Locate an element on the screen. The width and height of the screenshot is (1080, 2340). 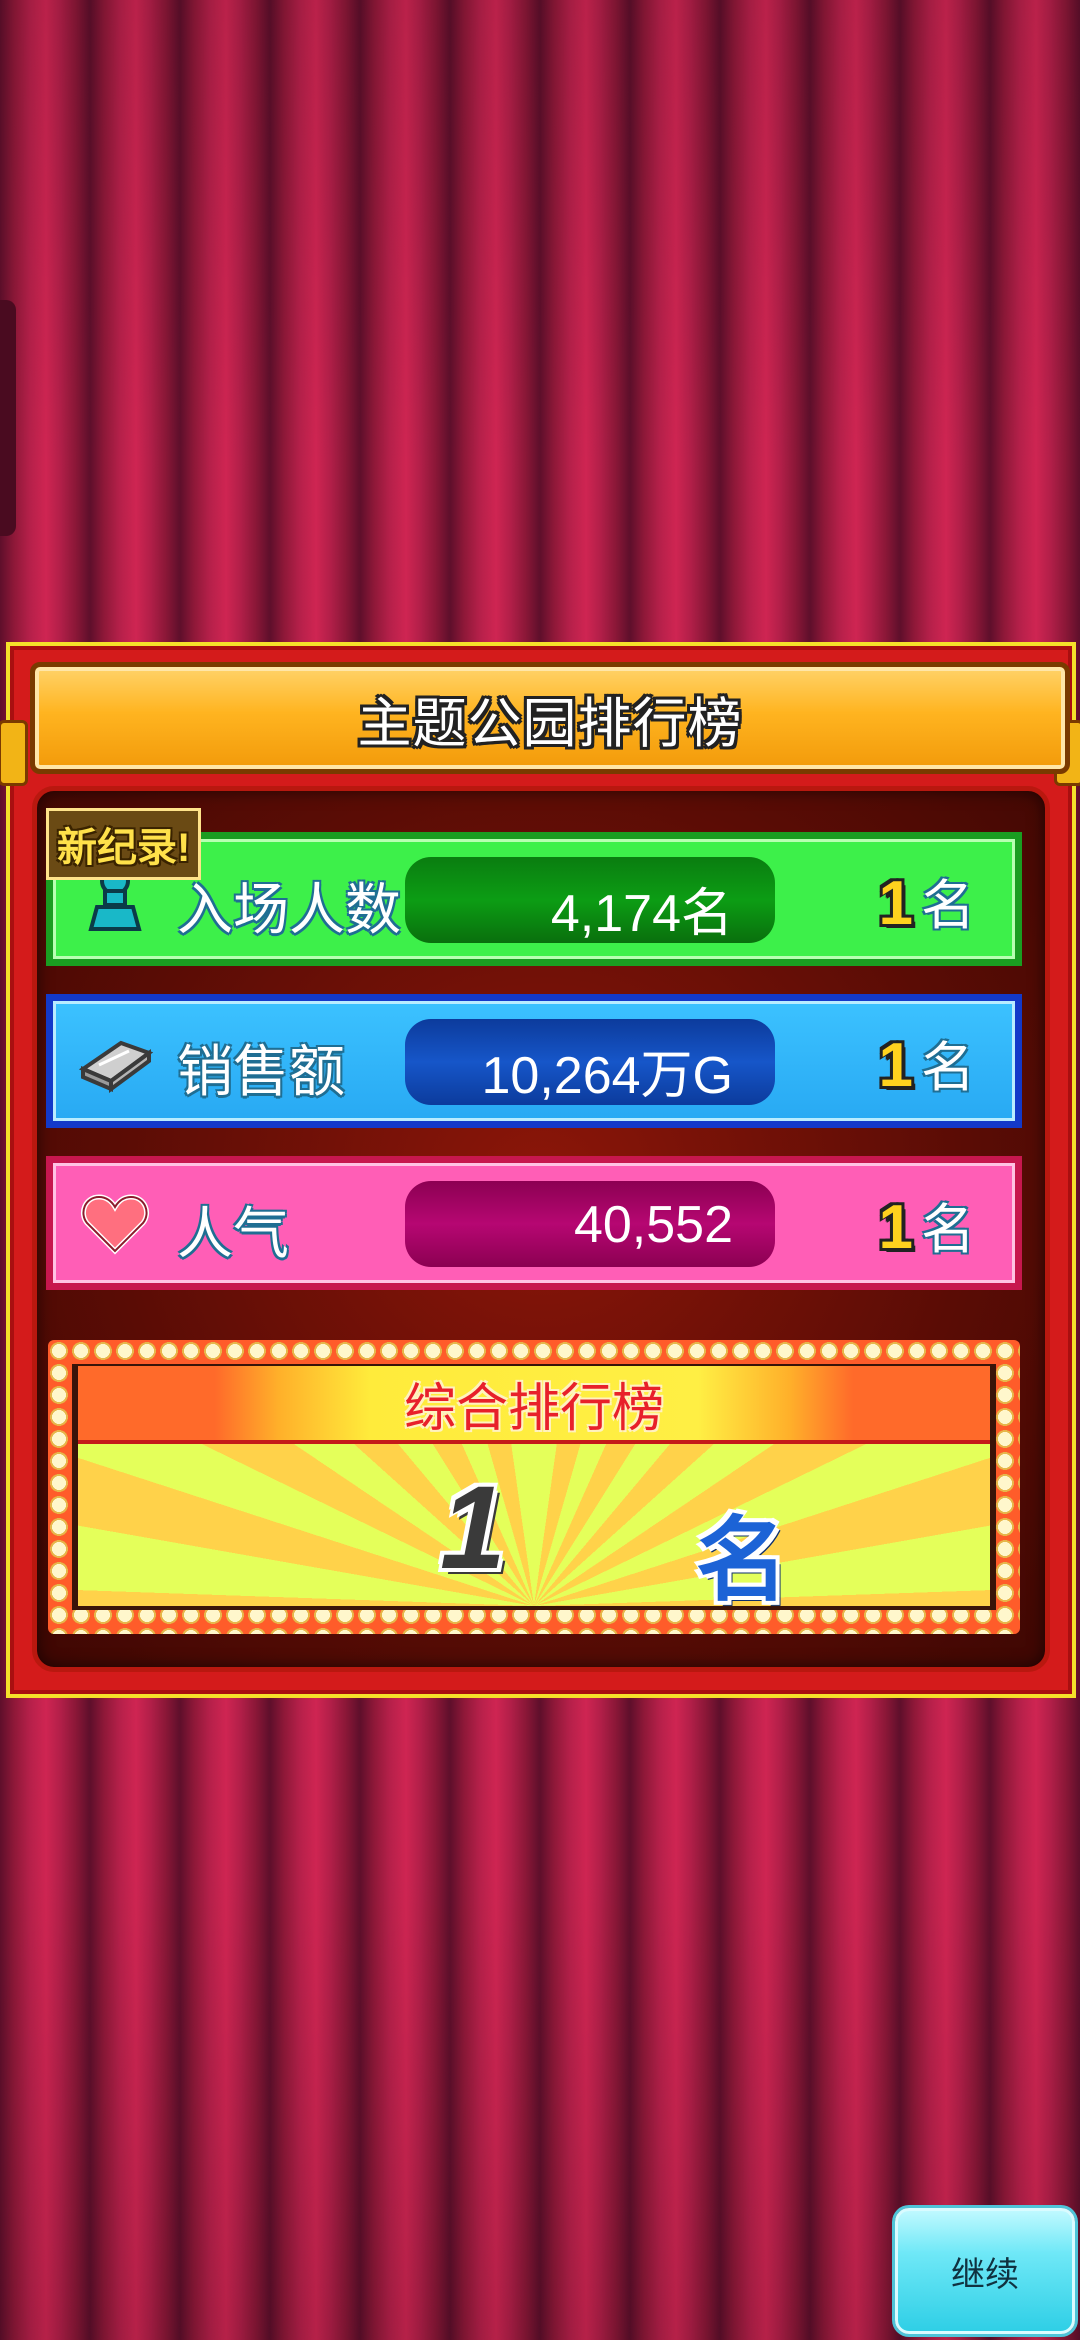
continue-button: 继续 is located at coordinates (985, 2271).